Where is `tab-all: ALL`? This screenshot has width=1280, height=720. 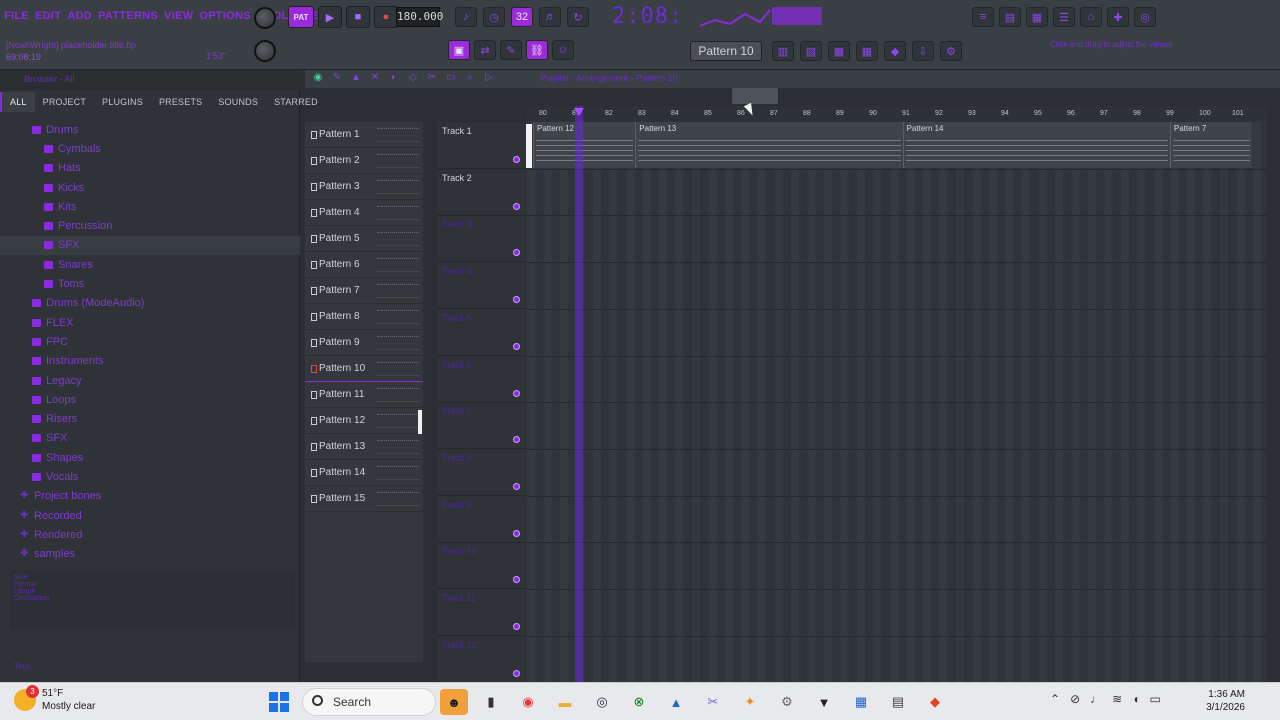 tab-all: ALL is located at coordinates (17, 102).